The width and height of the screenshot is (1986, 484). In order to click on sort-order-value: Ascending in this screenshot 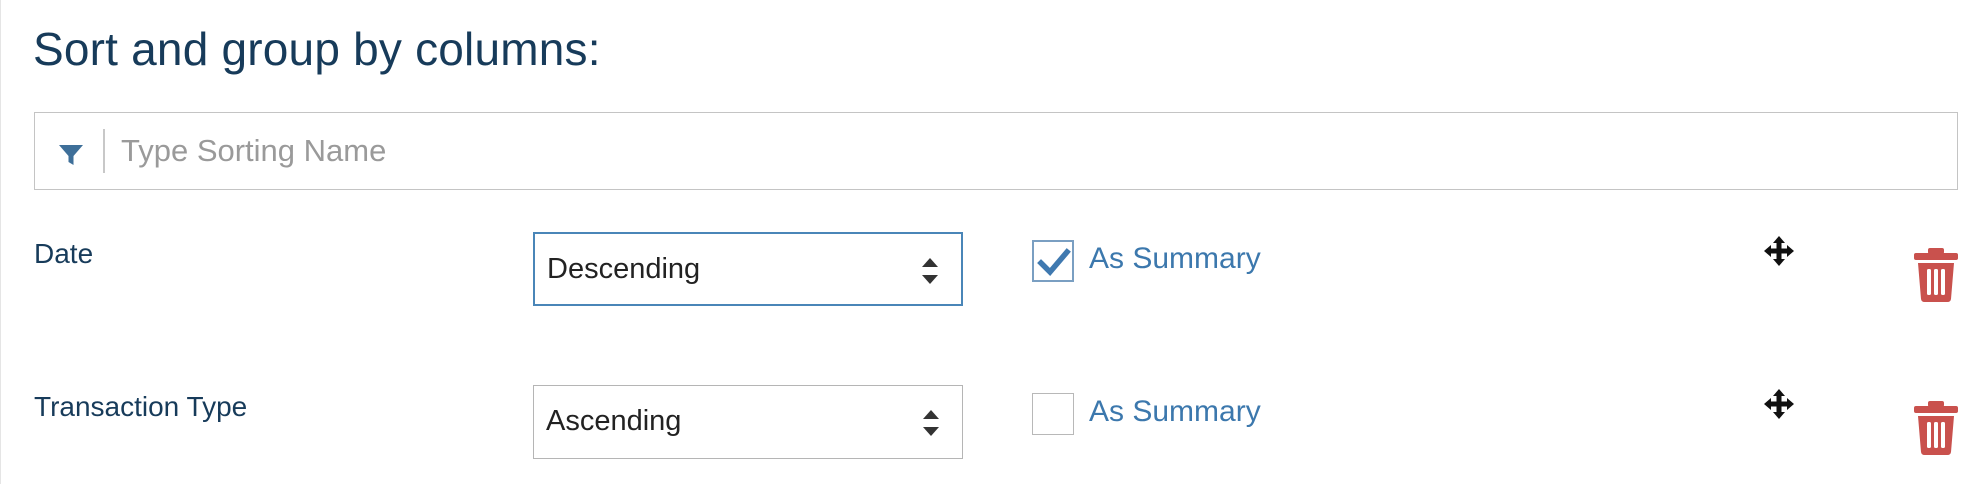, I will do `click(614, 421)`.